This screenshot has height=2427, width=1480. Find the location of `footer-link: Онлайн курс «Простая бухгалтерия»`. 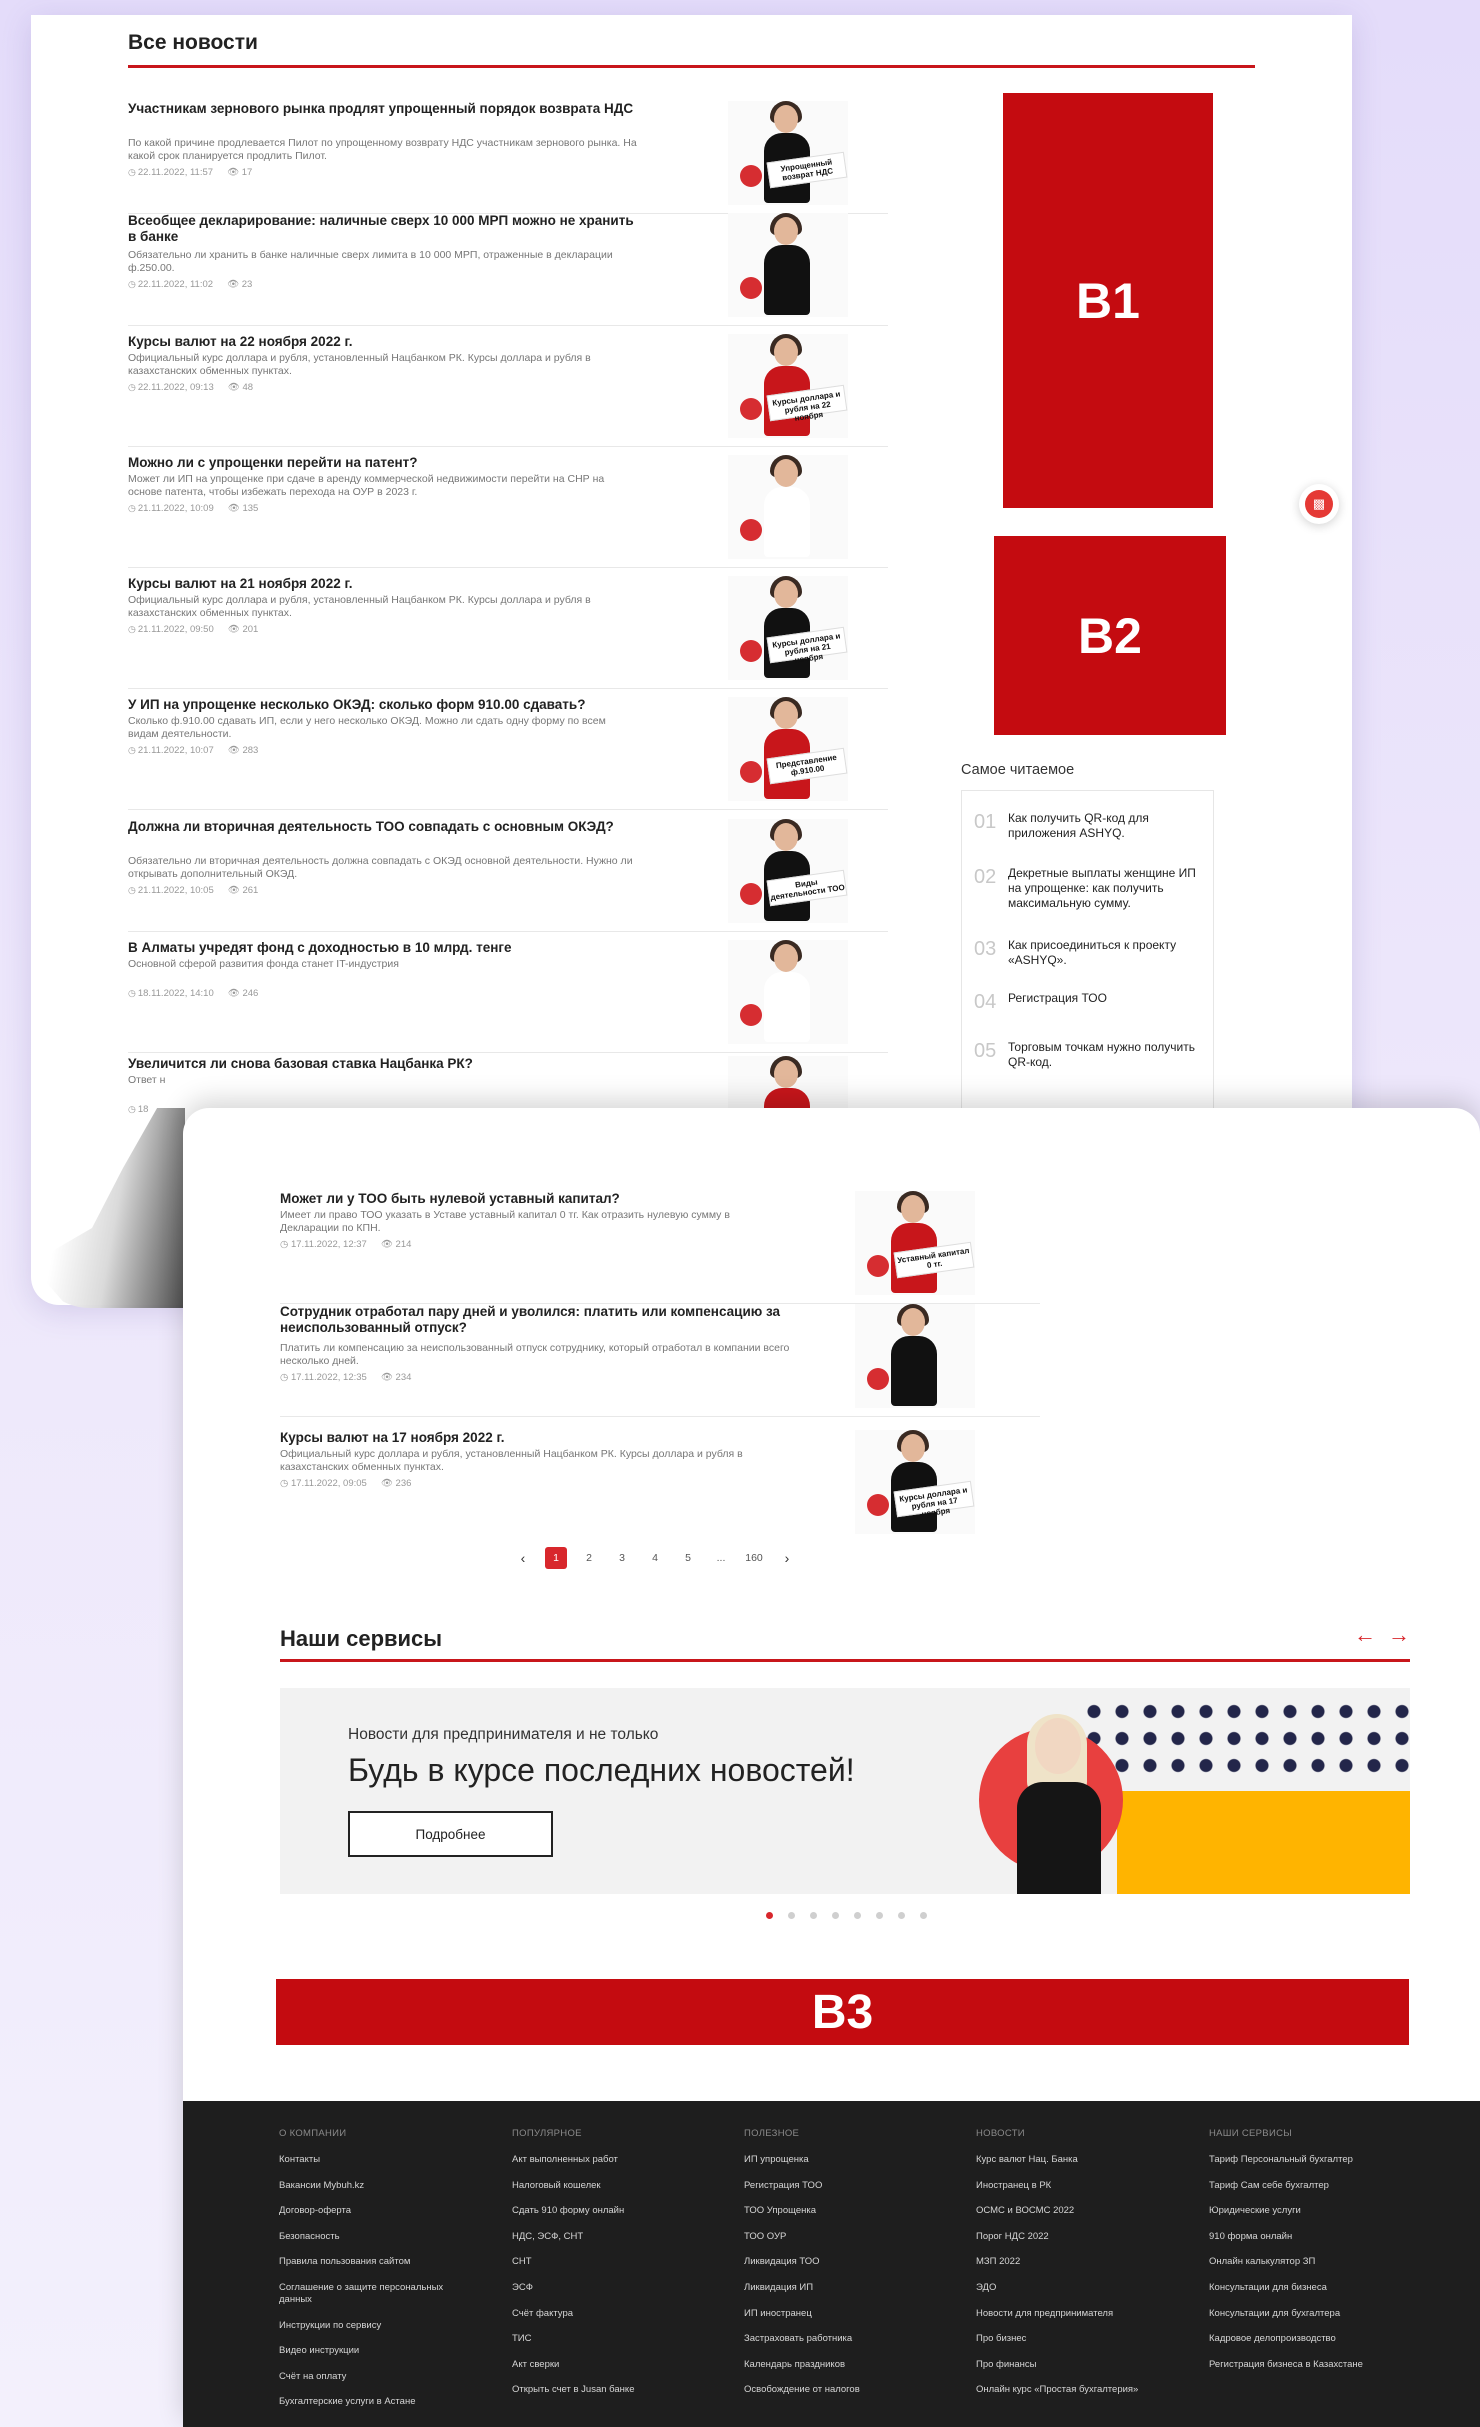

footer-link: Онлайн курс «Простая бухгалтерия» is located at coordinates (1061, 2390).